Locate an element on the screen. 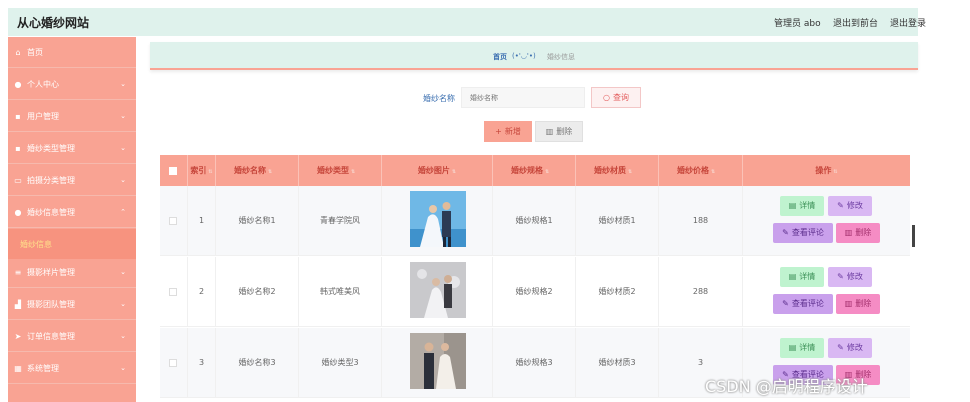 This screenshot has height=402, width=970. message-icon: ▭ is located at coordinates (18, 180).